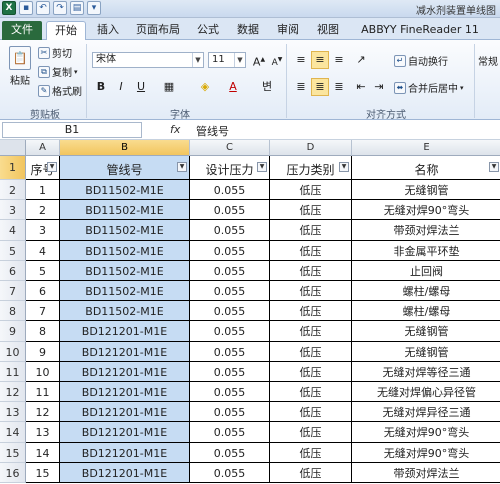  What do you see at coordinates (13, 412) in the screenshot?
I see `row-header-13: 13` at bounding box center [13, 412].